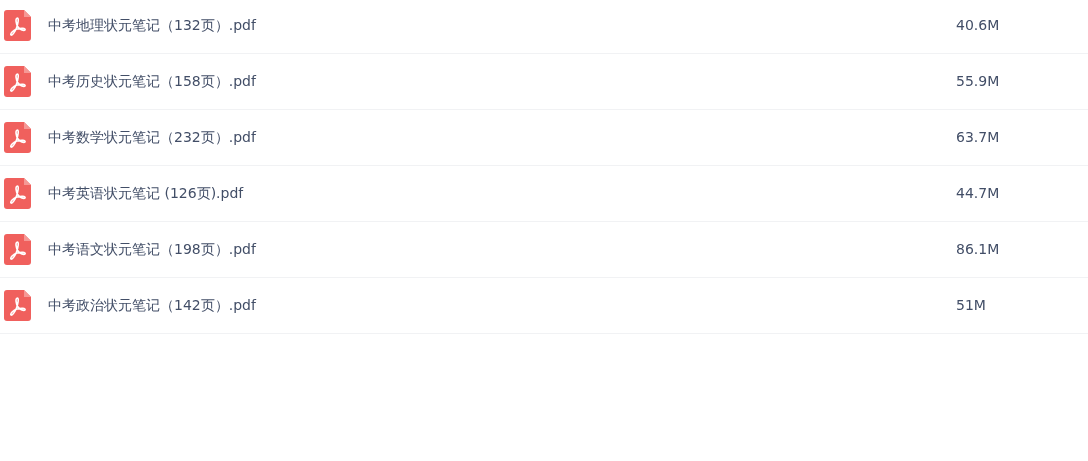 This screenshot has height=461, width=1088. I want to click on file-size: 40.6M, so click(978, 25).